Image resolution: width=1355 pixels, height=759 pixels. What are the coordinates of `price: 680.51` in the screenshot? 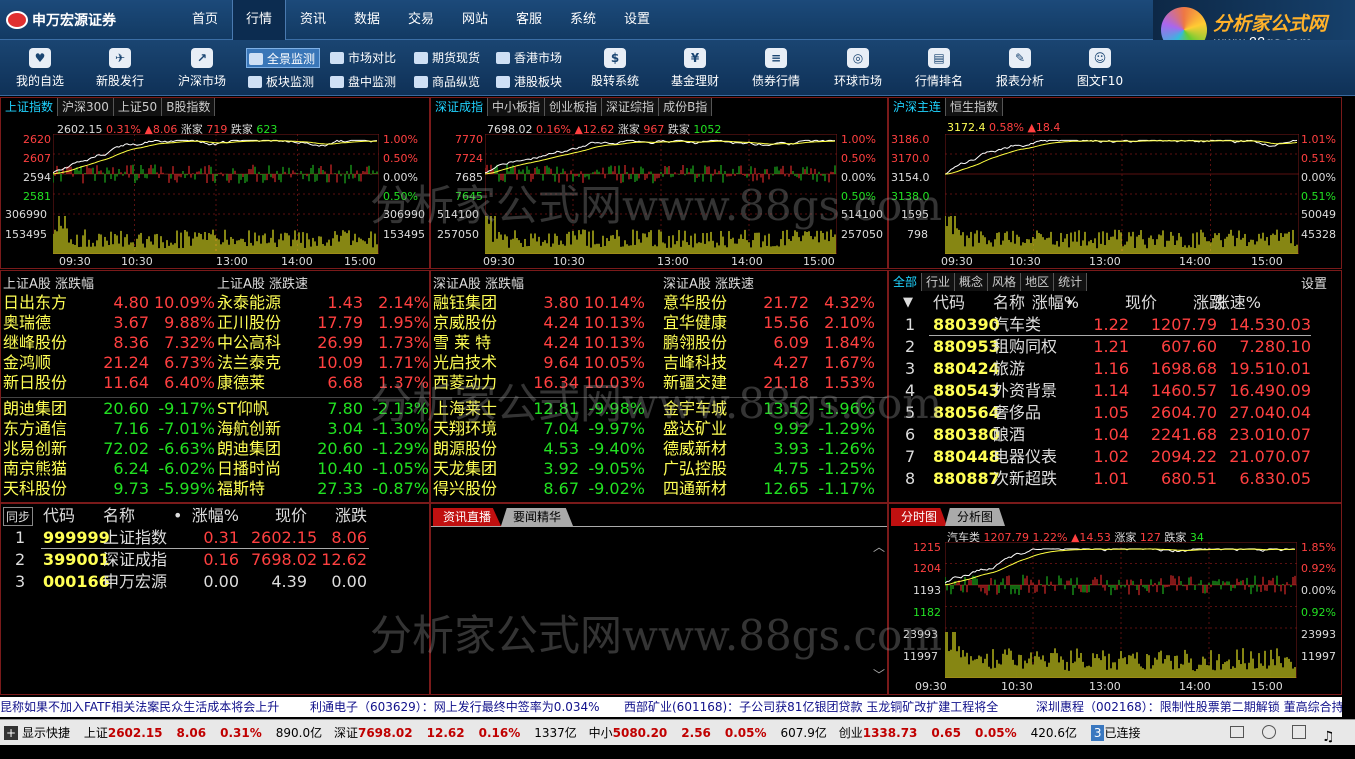 It's located at (1189, 478).